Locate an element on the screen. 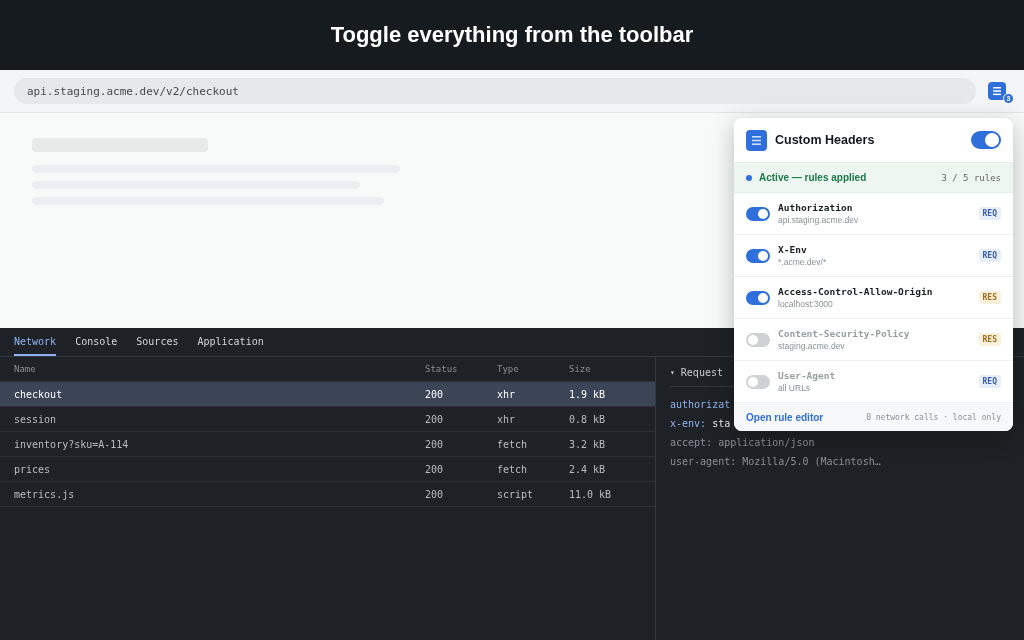 The height and width of the screenshot is (640, 1024). banner-title: Toggle everything from the toolbar is located at coordinates (512, 35).